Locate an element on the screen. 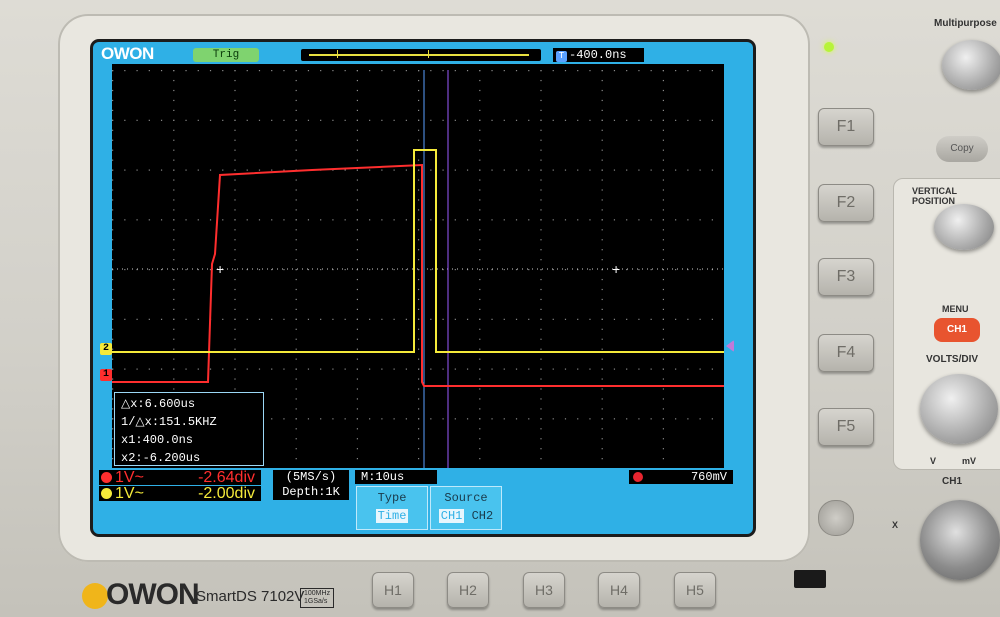  f4-button: F4 is located at coordinates (846, 353).